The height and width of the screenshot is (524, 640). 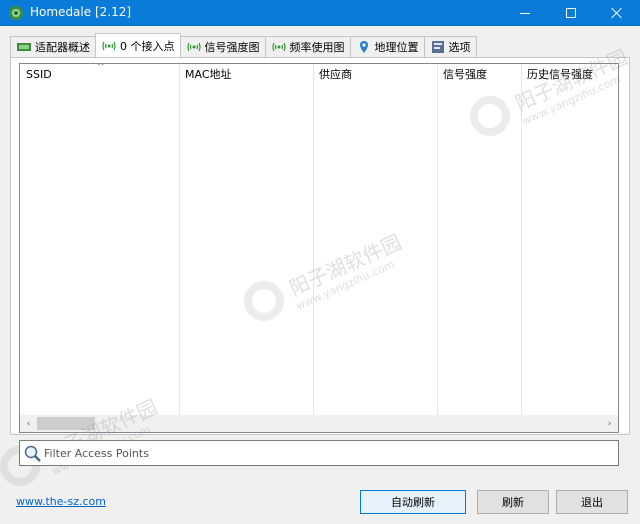 What do you see at coordinates (413, 502) in the screenshot?
I see `auto-refresh-button: 自动刷新` at bounding box center [413, 502].